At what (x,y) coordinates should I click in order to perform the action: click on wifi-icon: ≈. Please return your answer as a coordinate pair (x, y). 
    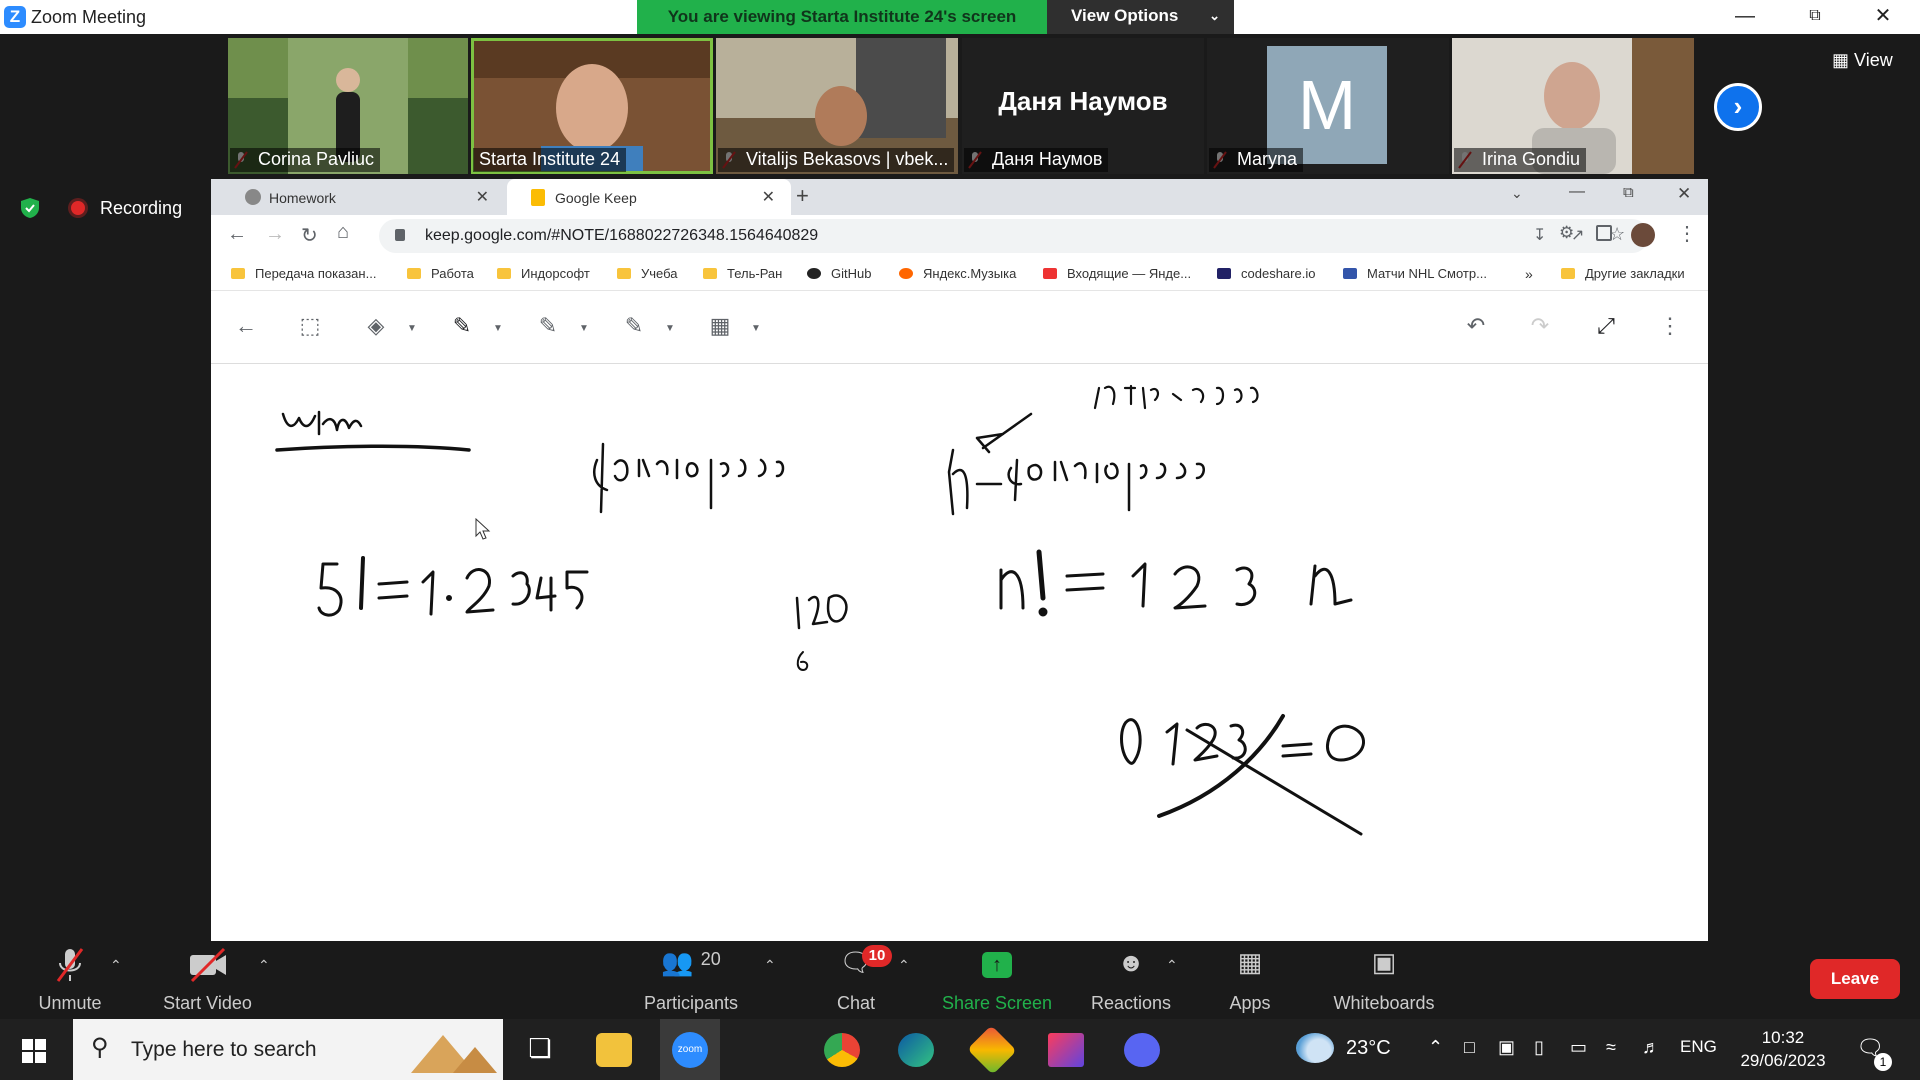
    Looking at the image, I should click on (1611, 1047).